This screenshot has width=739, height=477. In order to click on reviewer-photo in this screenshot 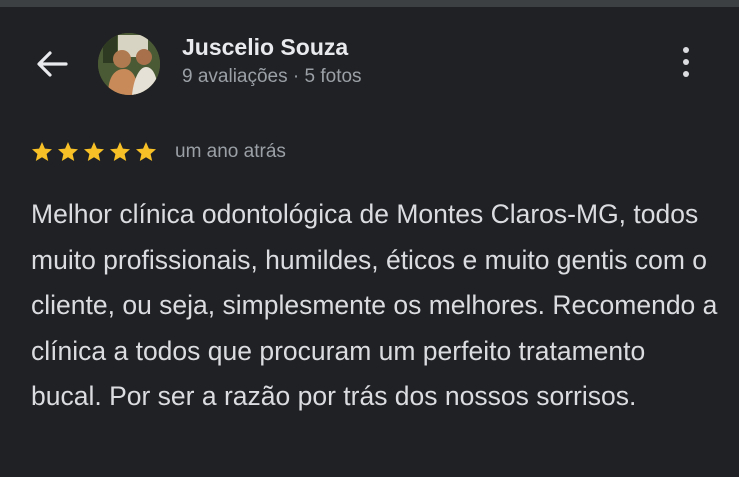, I will do `click(129, 64)`.